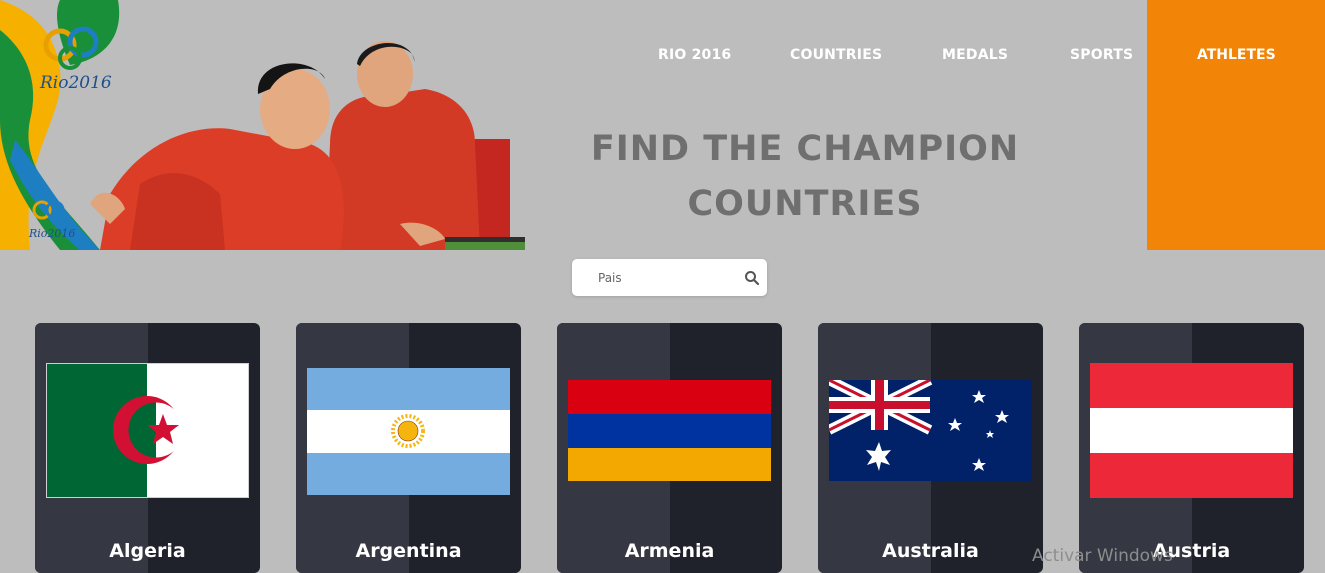 The width and height of the screenshot is (1325, 573). I want to click on page-title: FIND THE CHAMPION COUNTRIES, so click(805, 177).